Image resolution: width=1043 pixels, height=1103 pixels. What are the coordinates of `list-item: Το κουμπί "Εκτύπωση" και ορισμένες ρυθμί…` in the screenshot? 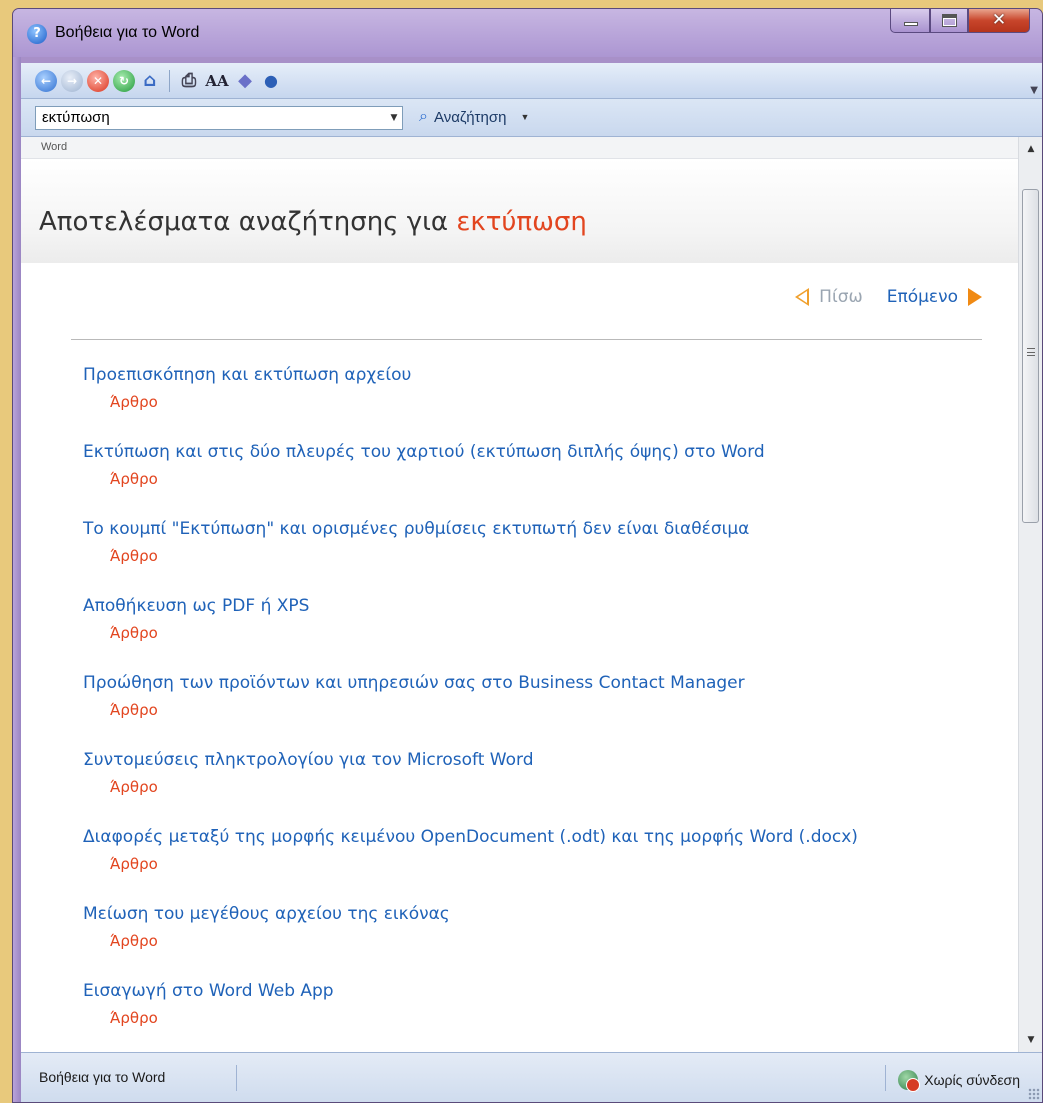 It's located at (542, 557).